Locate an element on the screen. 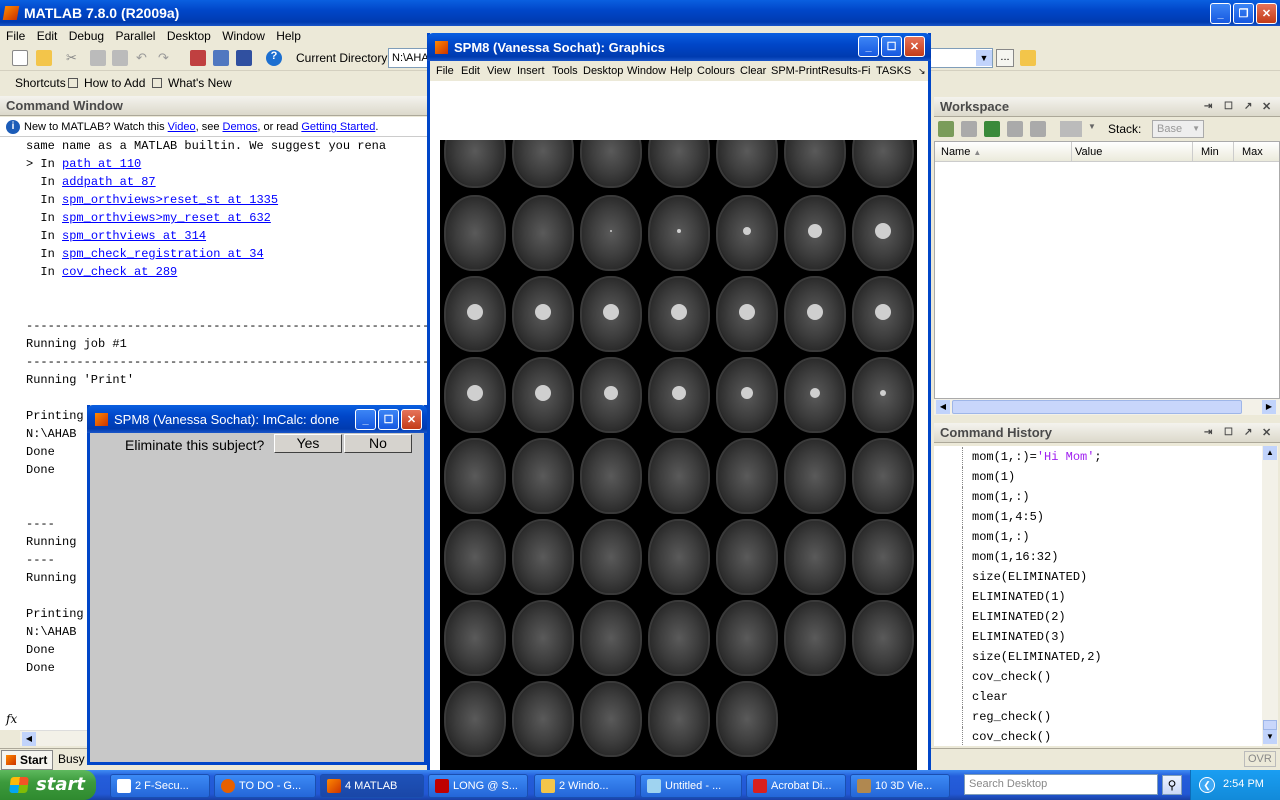  paste-icon is located at coordinates (120, 58).